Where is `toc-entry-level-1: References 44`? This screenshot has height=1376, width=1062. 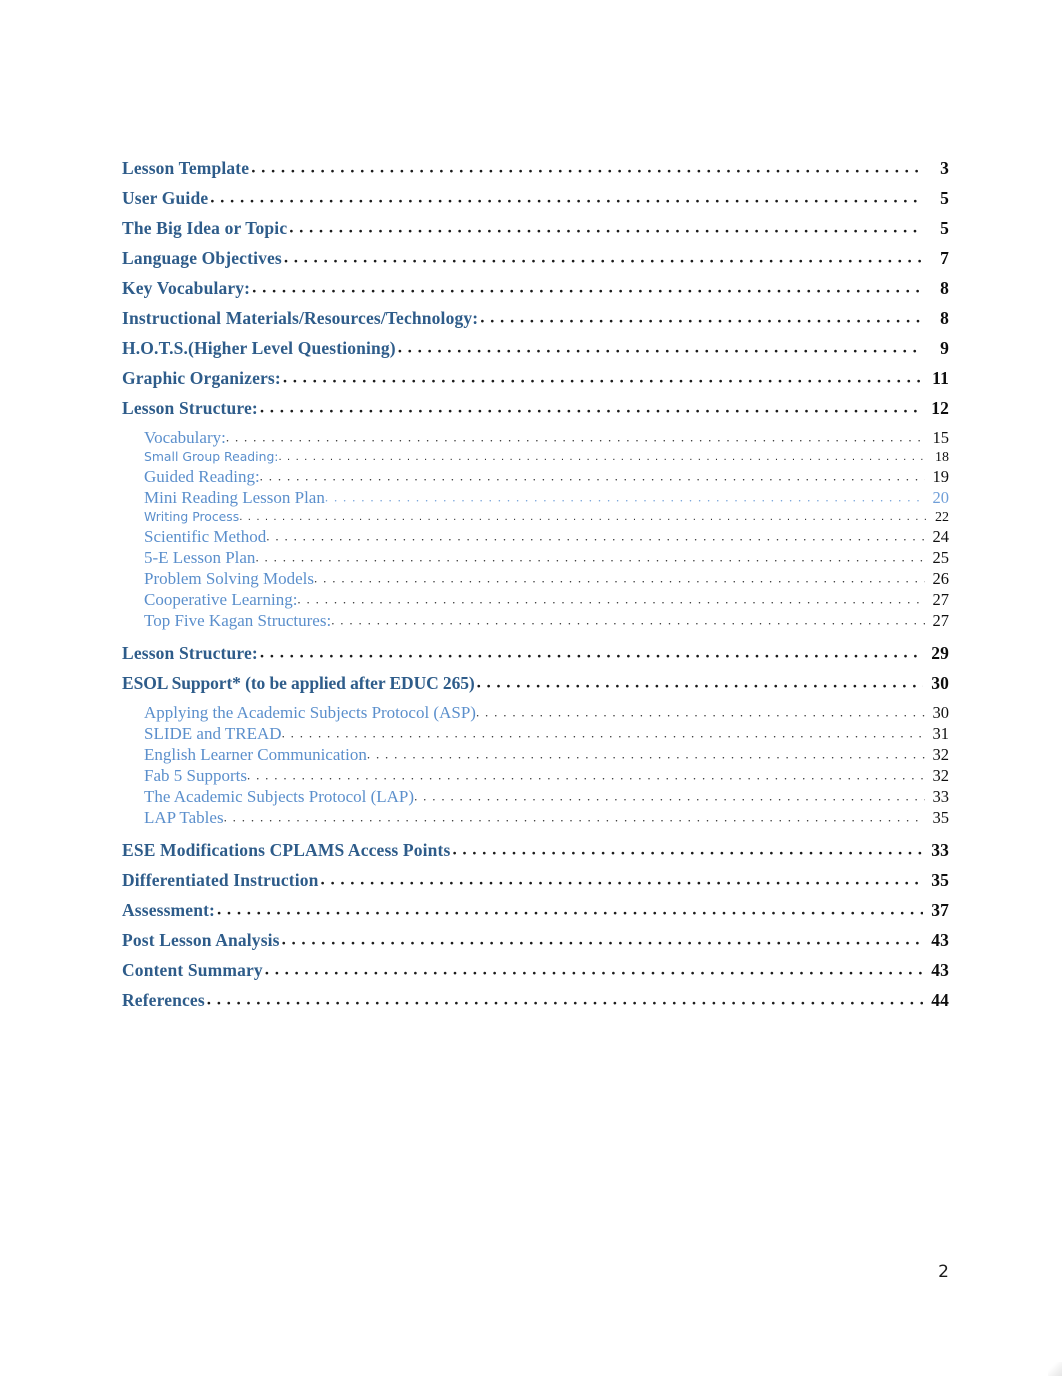 toc-entry-level-1: References 44 is located at coordinates (535, 1000).